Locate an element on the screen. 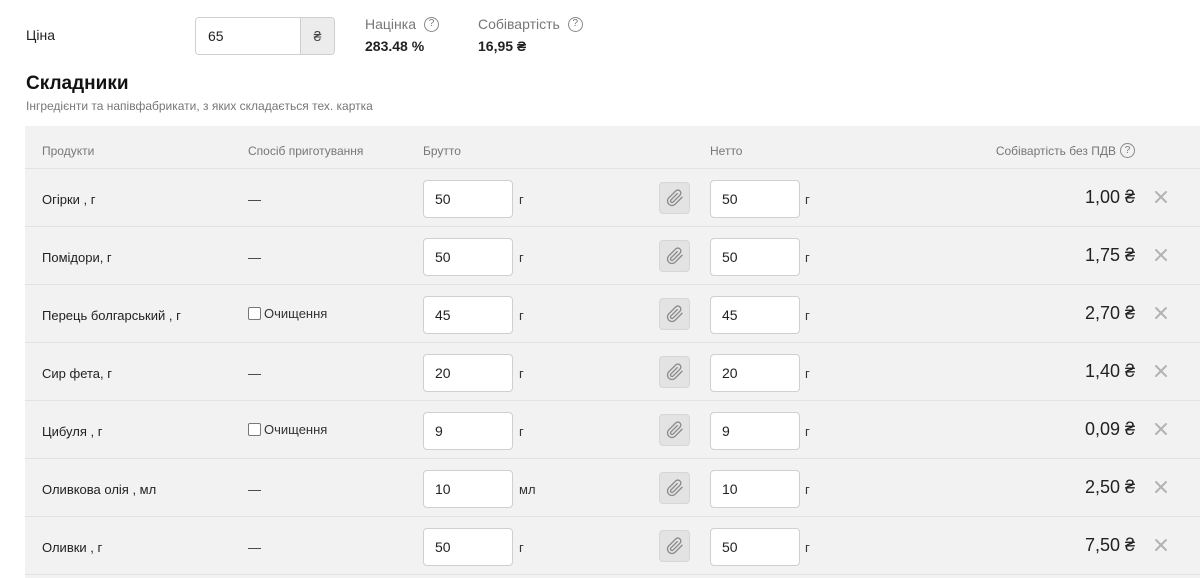 The width and height of the screenshot is (1200, 578). cost-price-value: 16,95 ₴ is located at coordinates (502, 46).